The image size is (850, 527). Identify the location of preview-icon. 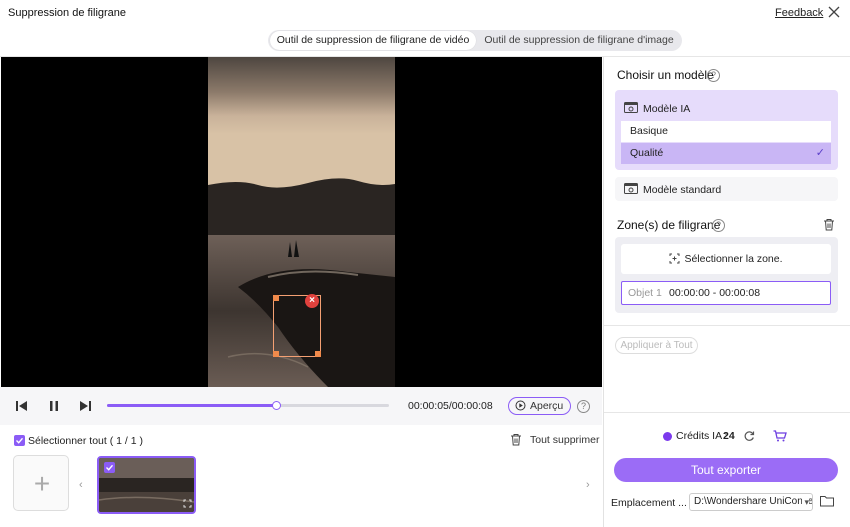
(520, 405).